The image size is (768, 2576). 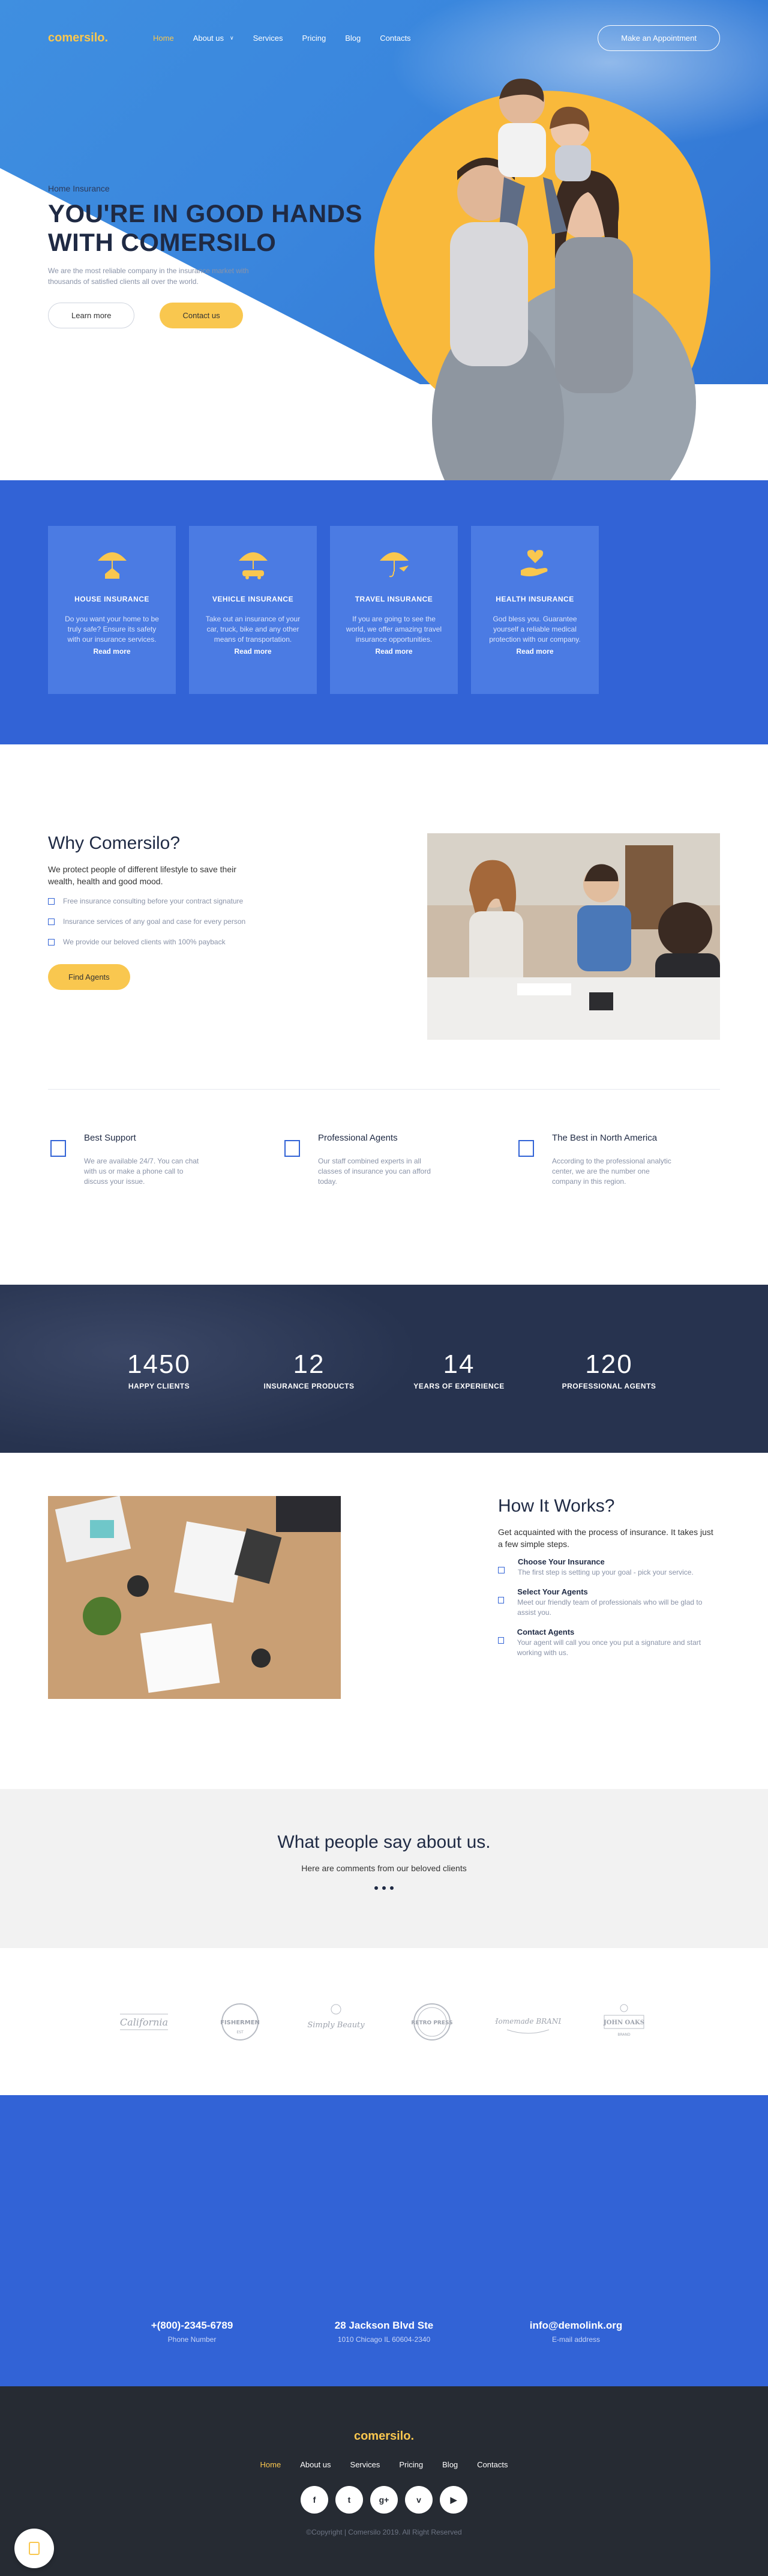 What do you see at coordinates (268, 38) in the screenshot?
I see `nav-services: Services` at bounding box center [268, 38].